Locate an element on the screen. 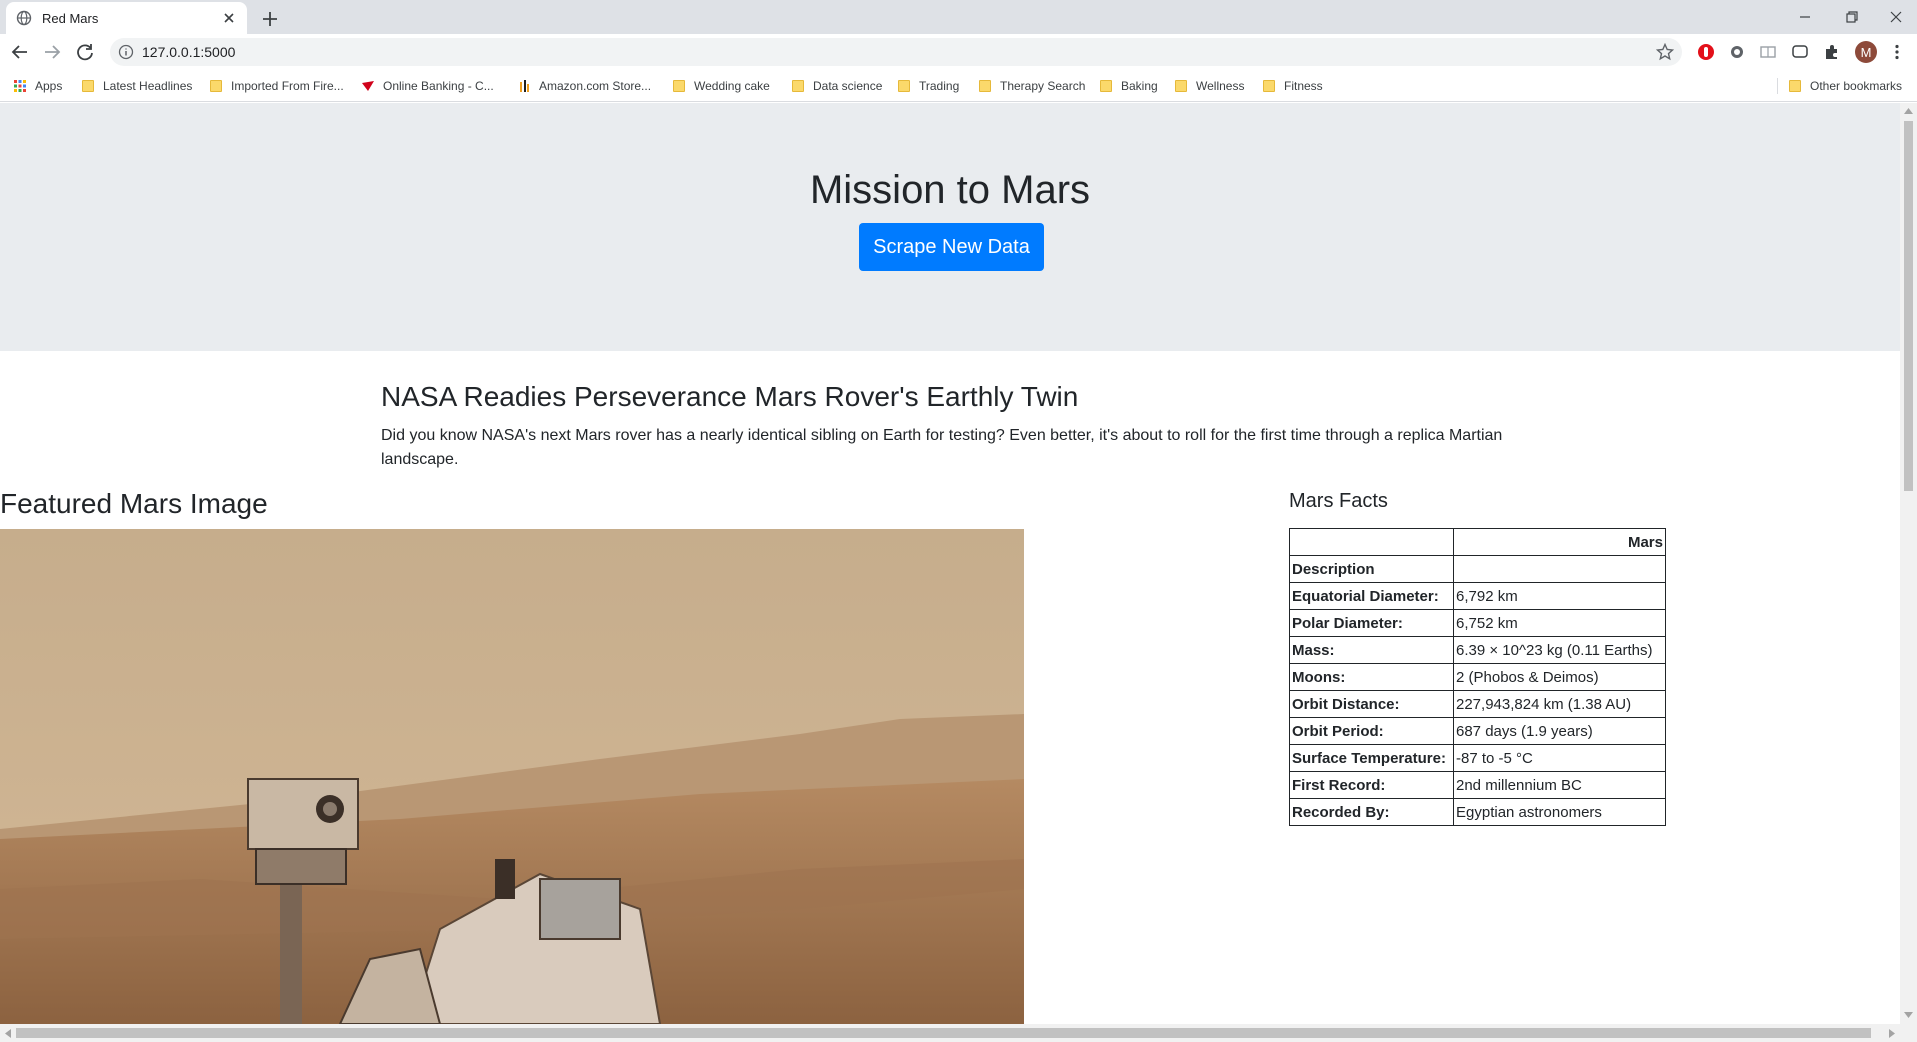 This screenshot has height=1042, width=1917. chat-extension-icon is located at coordinates (1800, 52).